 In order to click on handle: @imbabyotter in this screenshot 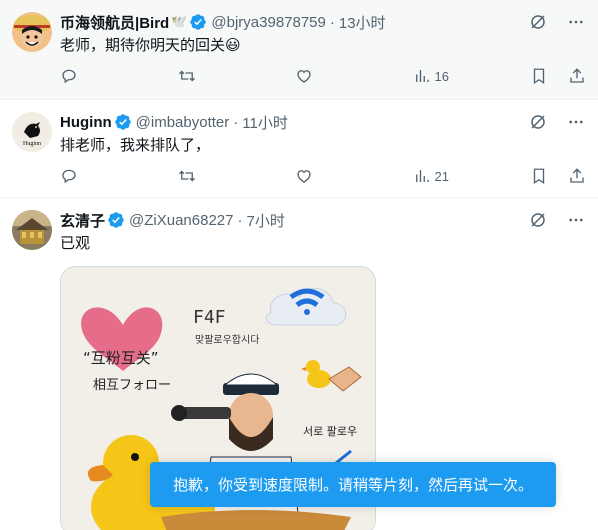, I will do `click(183, 122)`.